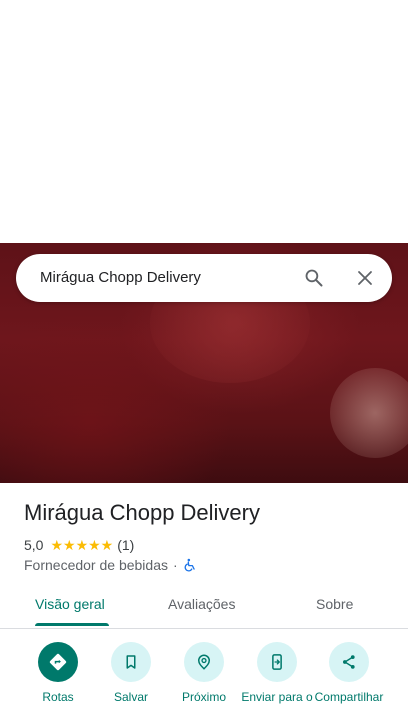 This screenshot has width=408, height=726. What do you see at coordinates (203, 697) in the screenshot?
I see `nearby-label: Próximo` at bounding box center [203, 697].